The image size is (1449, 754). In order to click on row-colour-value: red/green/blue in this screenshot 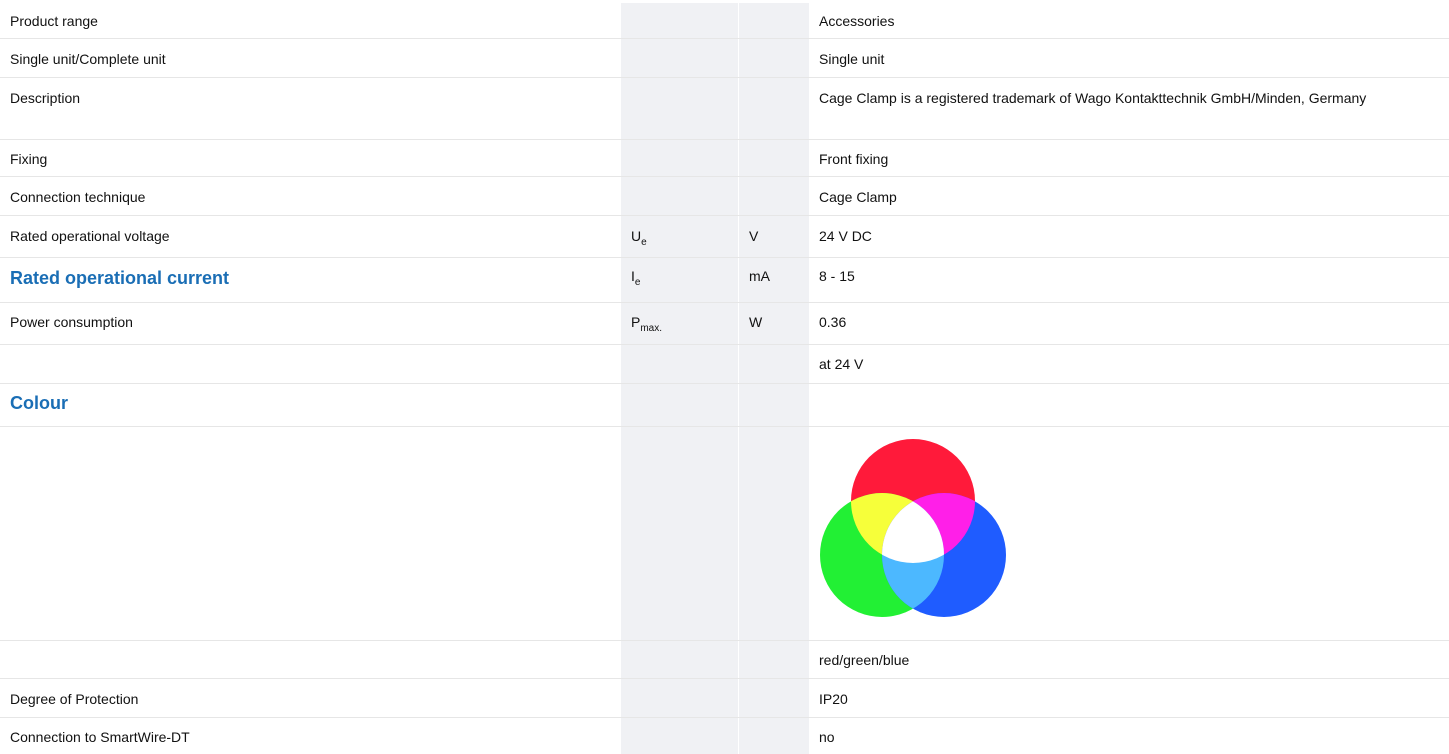, I will do `click(724, 660)`.